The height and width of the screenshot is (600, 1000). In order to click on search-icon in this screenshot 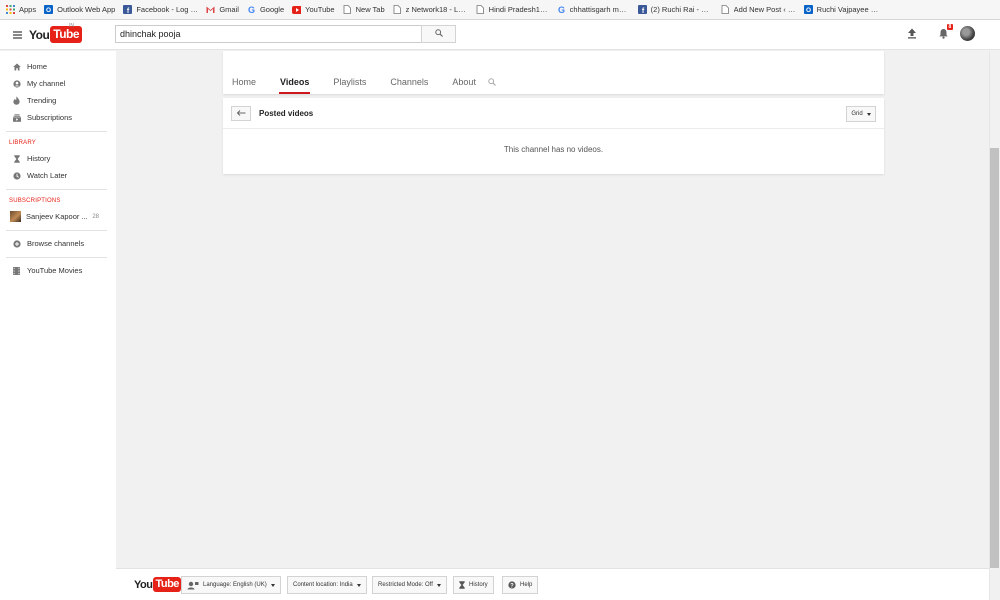, I will do `click(438, 34)`.